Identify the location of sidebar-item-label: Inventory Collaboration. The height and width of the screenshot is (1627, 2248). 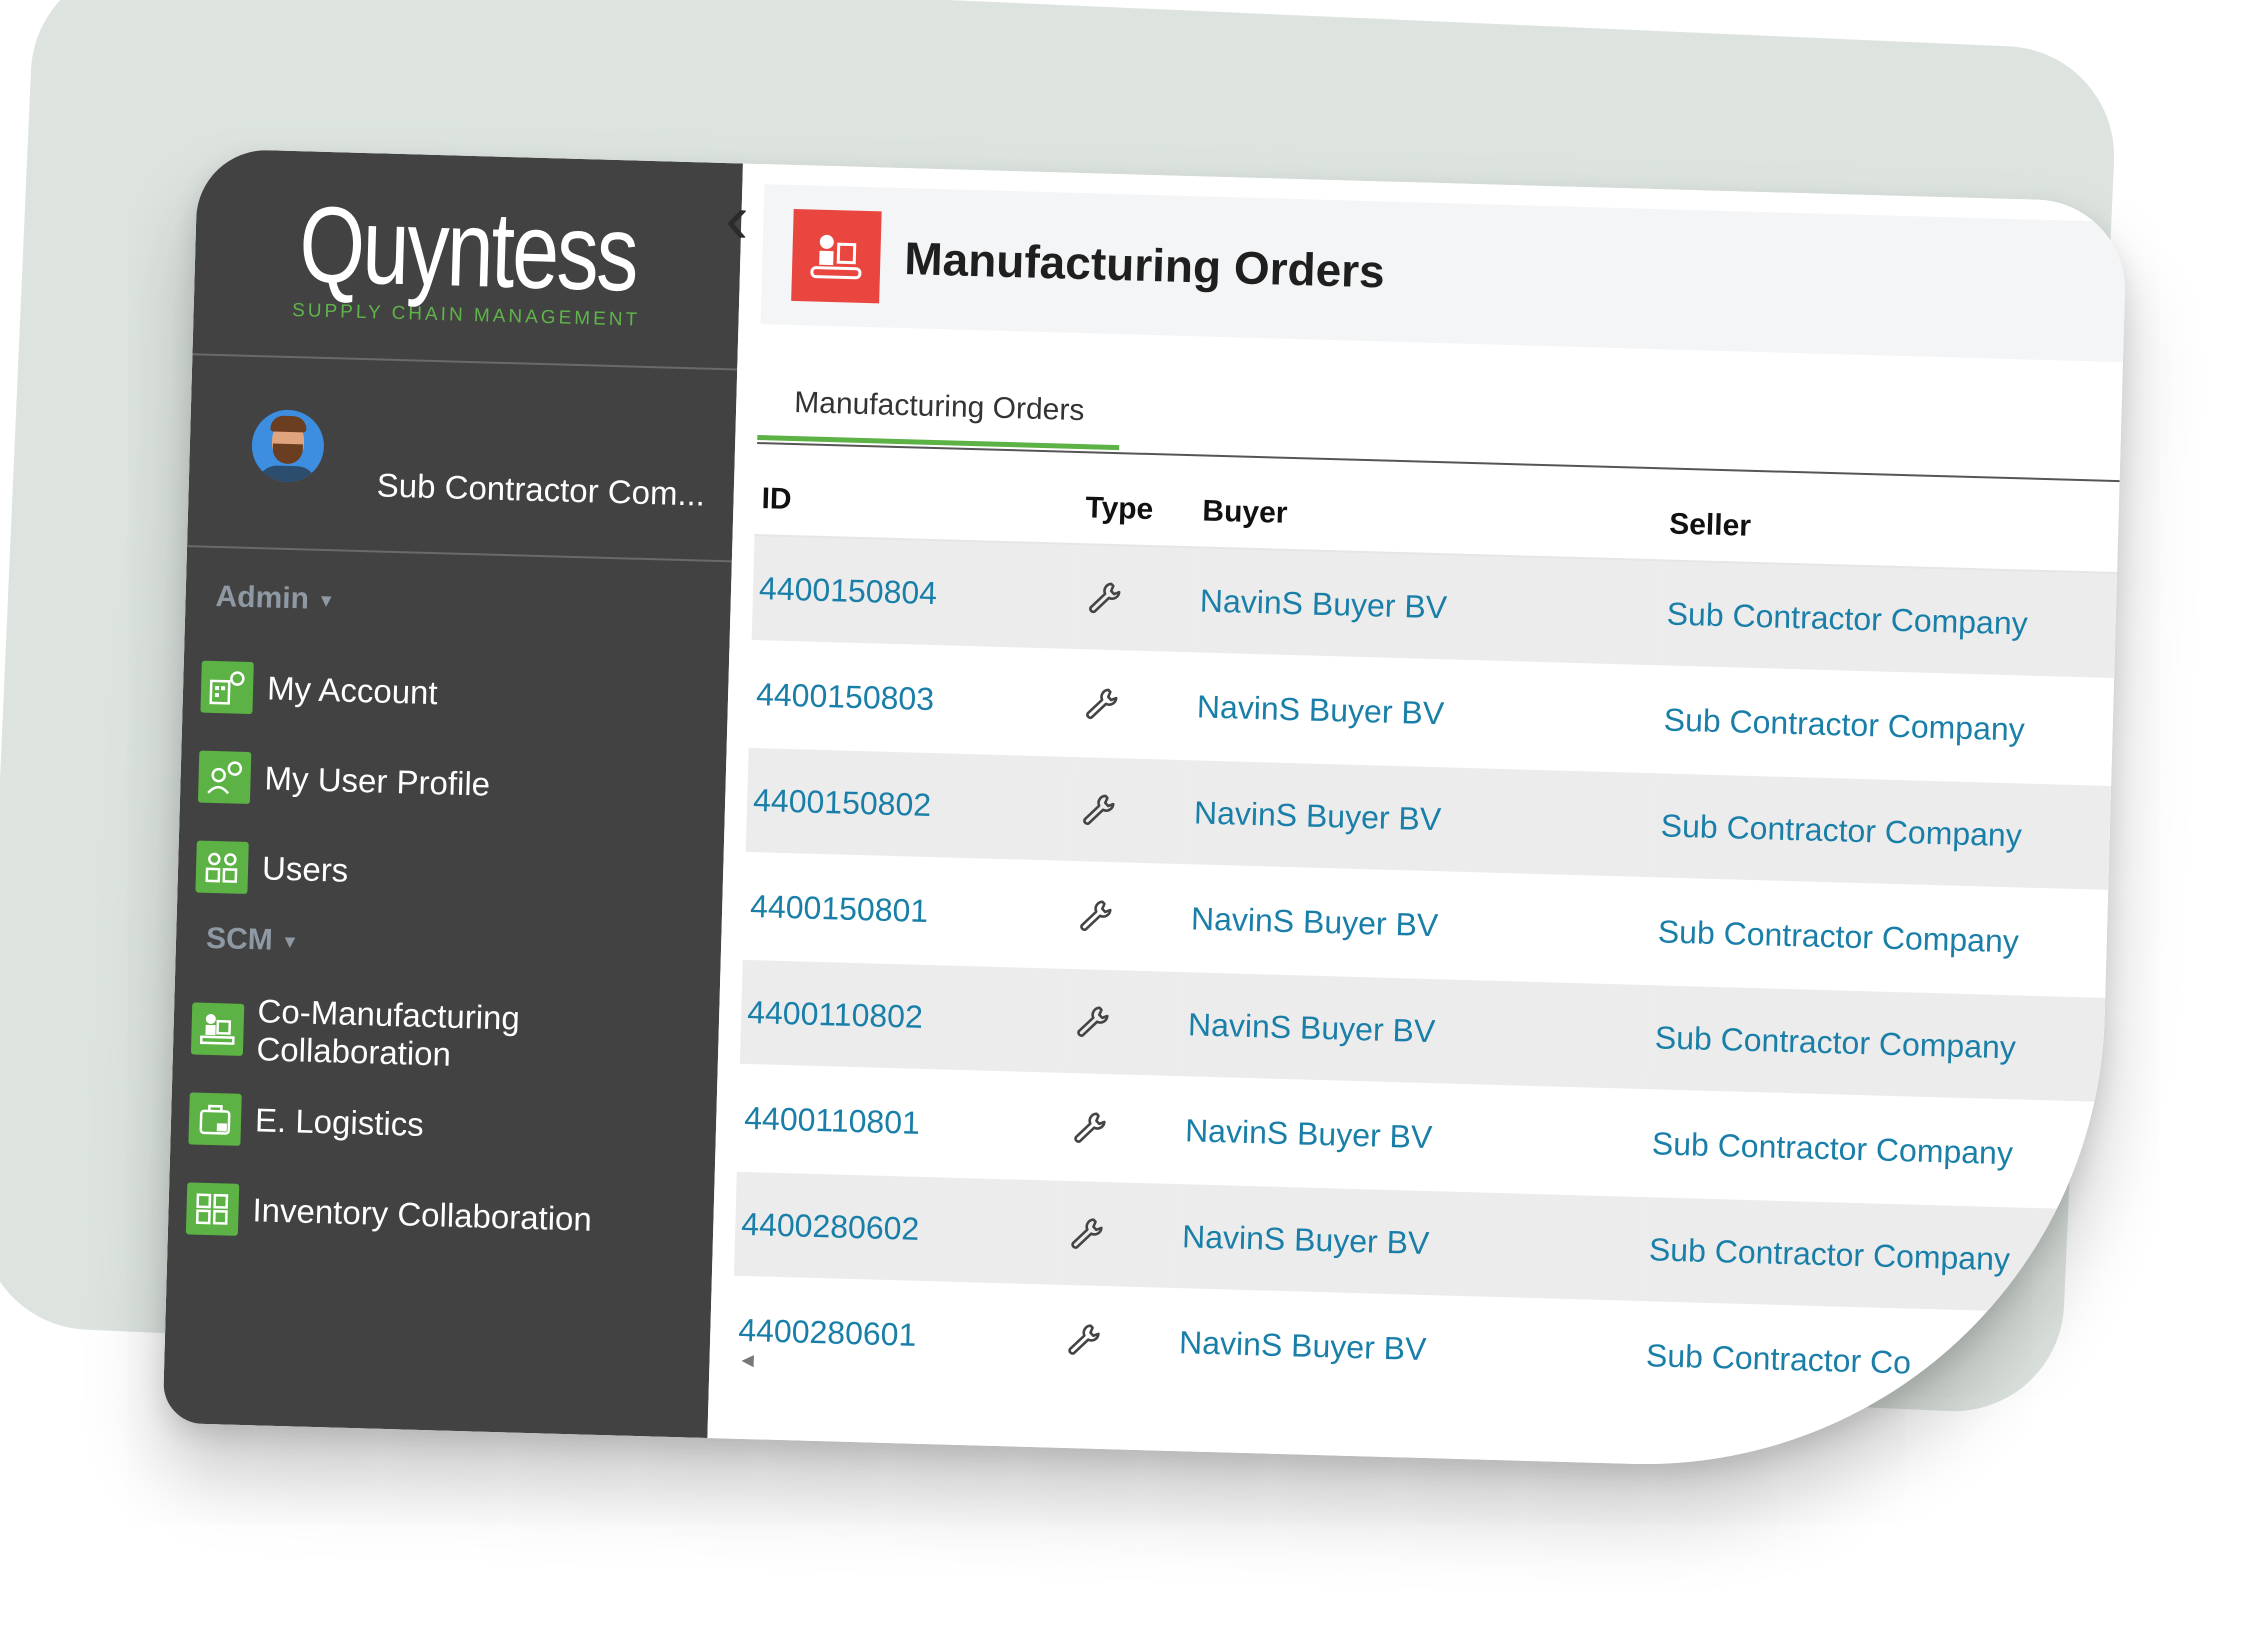
(422, 1214).